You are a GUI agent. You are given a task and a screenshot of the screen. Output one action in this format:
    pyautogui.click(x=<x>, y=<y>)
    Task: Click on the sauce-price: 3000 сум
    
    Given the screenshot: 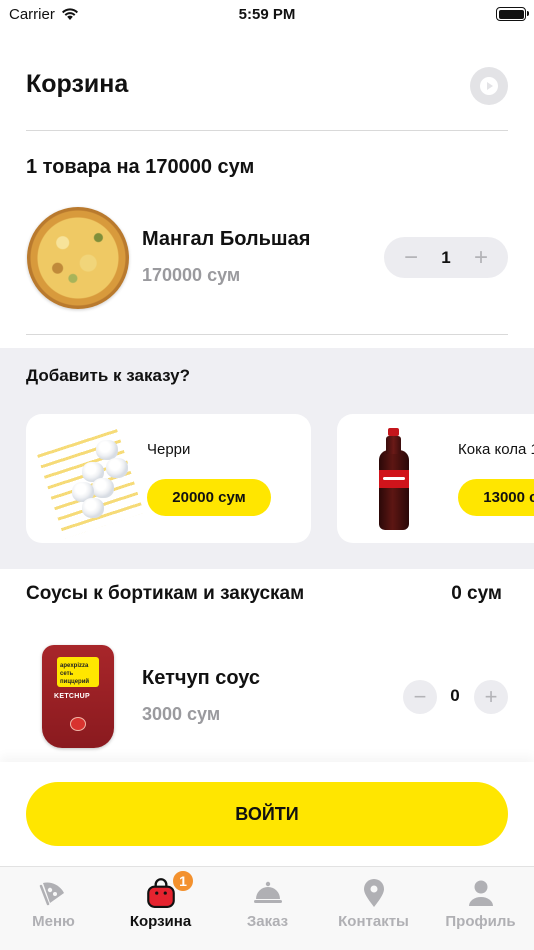 What is the action you would take?
    pyautogui.click(x=181, y=714)
    